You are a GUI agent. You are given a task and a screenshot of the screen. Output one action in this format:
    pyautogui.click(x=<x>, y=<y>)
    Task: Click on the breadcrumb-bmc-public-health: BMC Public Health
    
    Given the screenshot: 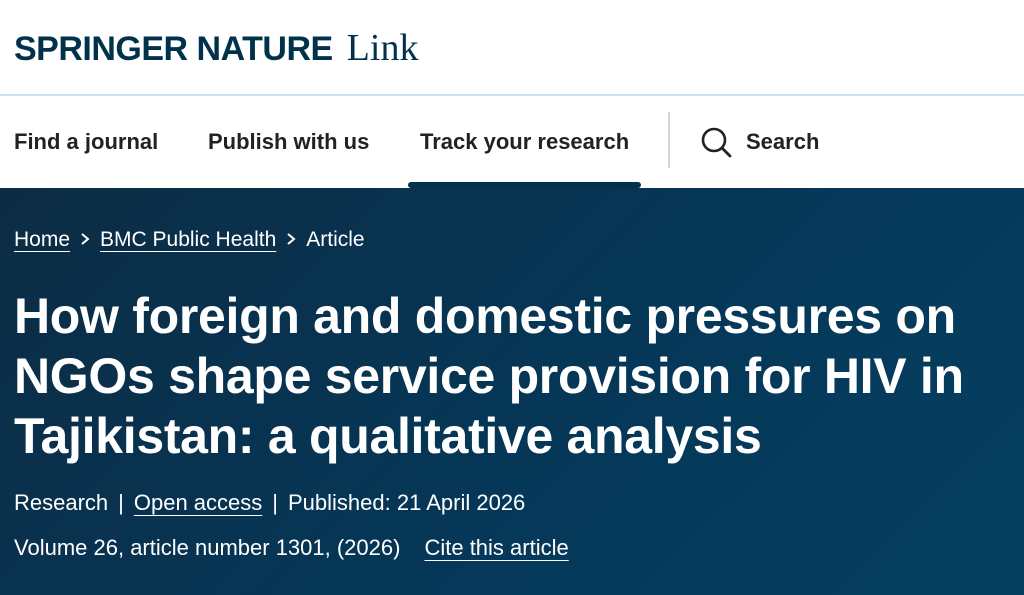 What is the action you would take?
    pyautogui.click(x=188, y=240)
    